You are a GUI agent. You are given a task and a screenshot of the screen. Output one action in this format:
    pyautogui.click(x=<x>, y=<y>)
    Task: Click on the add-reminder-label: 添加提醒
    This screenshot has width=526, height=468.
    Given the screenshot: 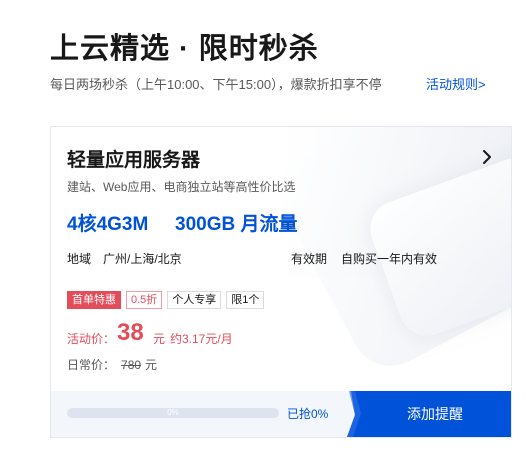 What is the action you would take?
    pyautogui.click(x=435, y=414)
    